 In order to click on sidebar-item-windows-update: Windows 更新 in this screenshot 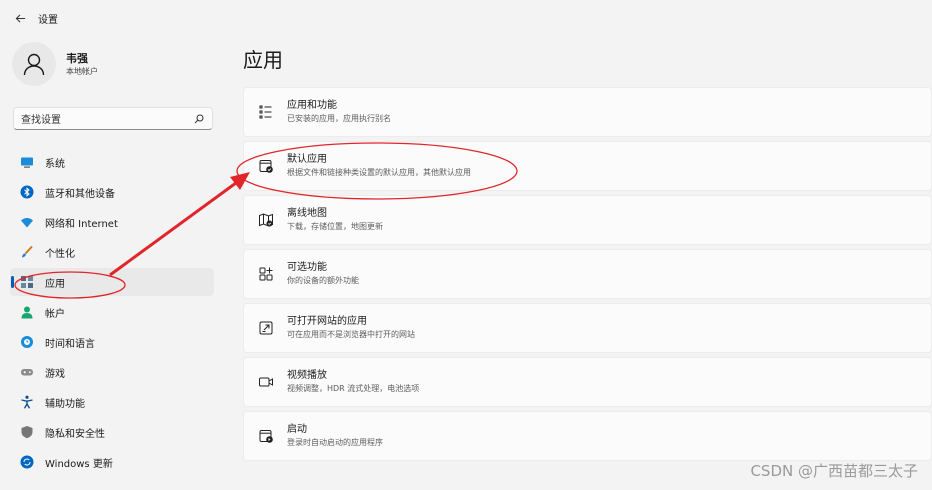, I will do `click(112, 462)`.